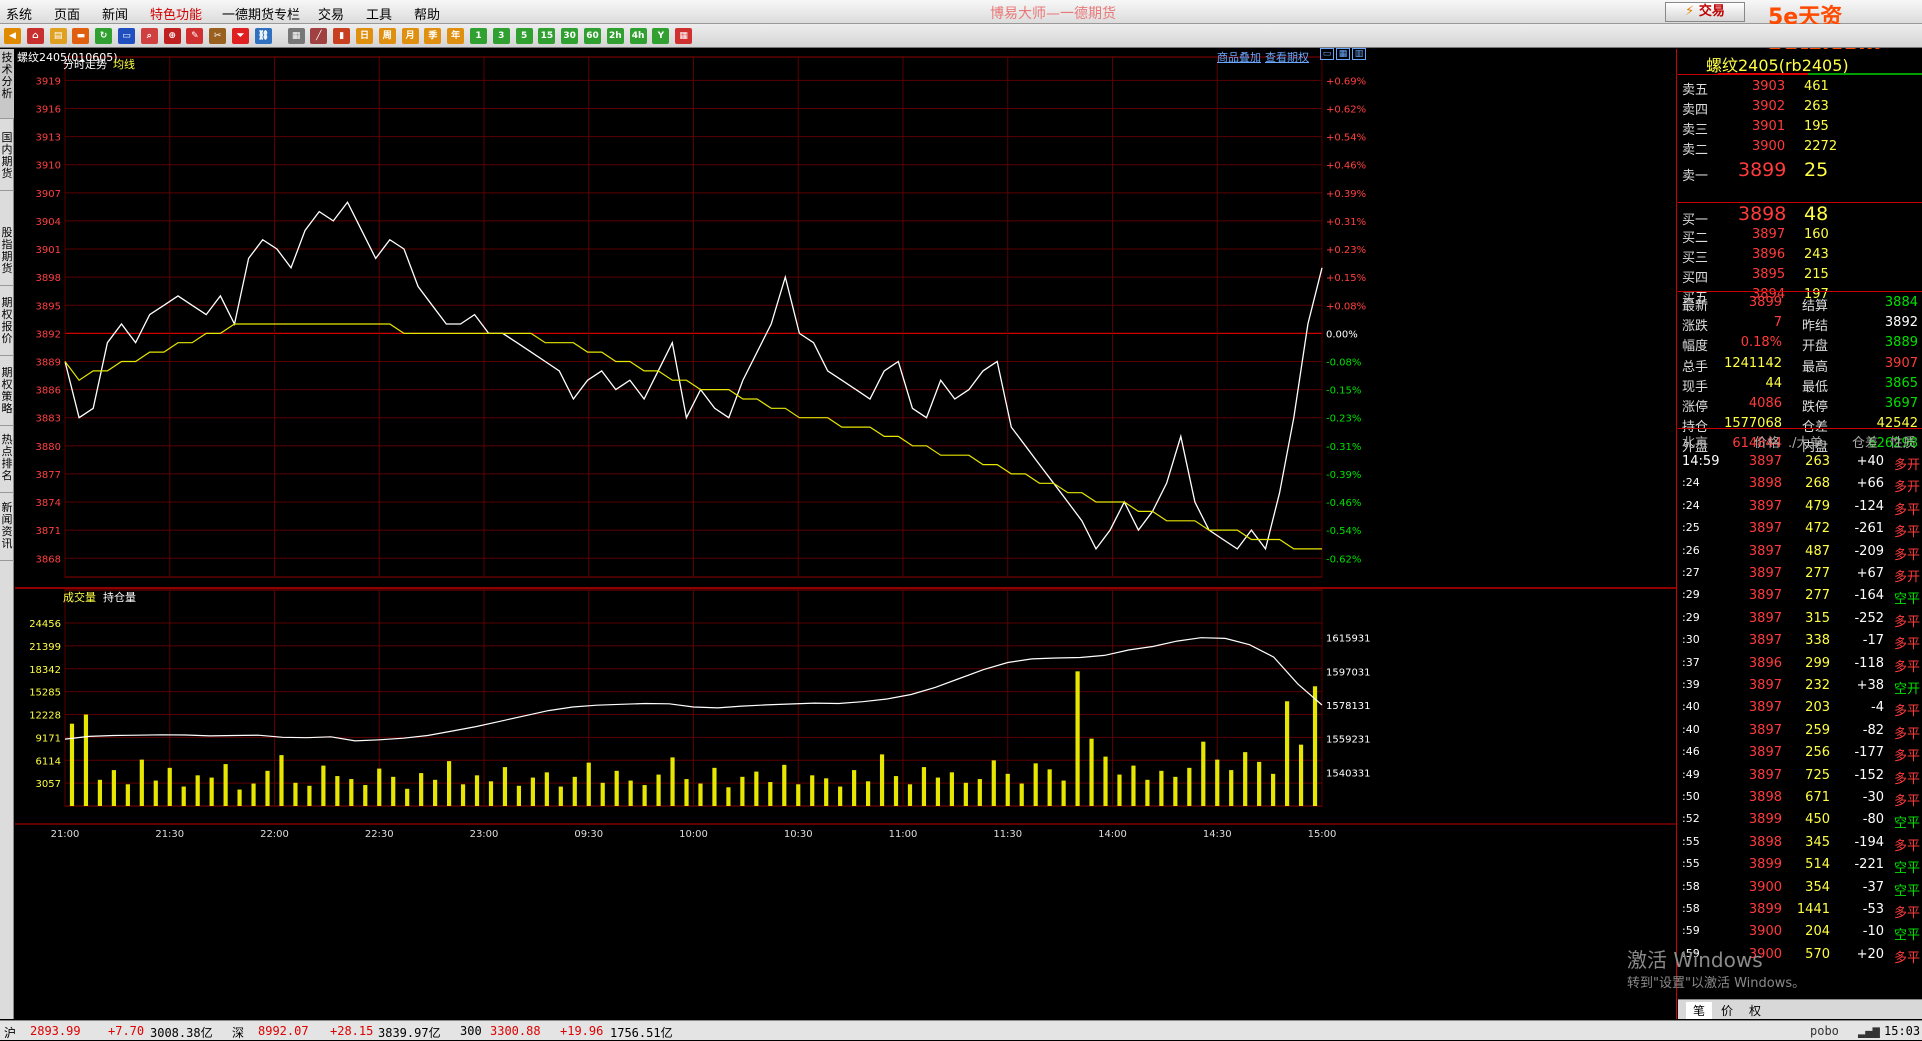  What do you see at coordinates (104, 36) in the screenshot?
I see `toolbar-refresh-button: ↻` at bounding box center [104, 36].